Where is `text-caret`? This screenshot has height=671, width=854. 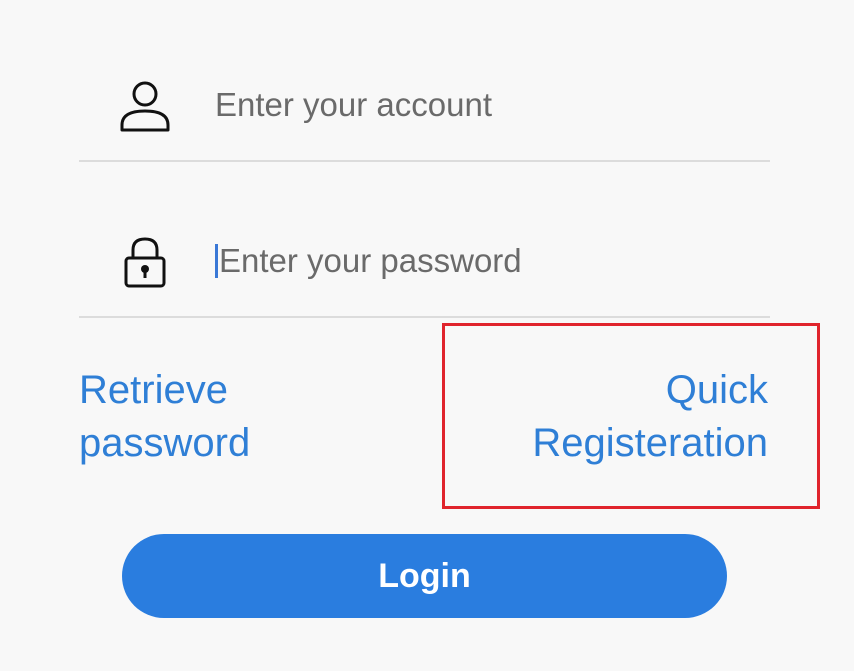
text-caret is located at coordinates (216, 261).